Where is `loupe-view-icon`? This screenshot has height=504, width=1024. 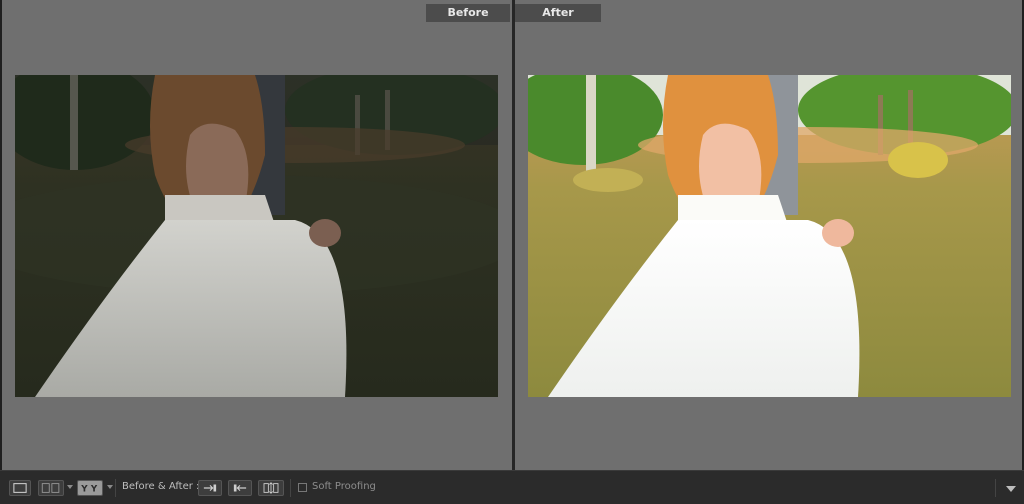
loupe-view-icon is located at coordinates (20, 488).